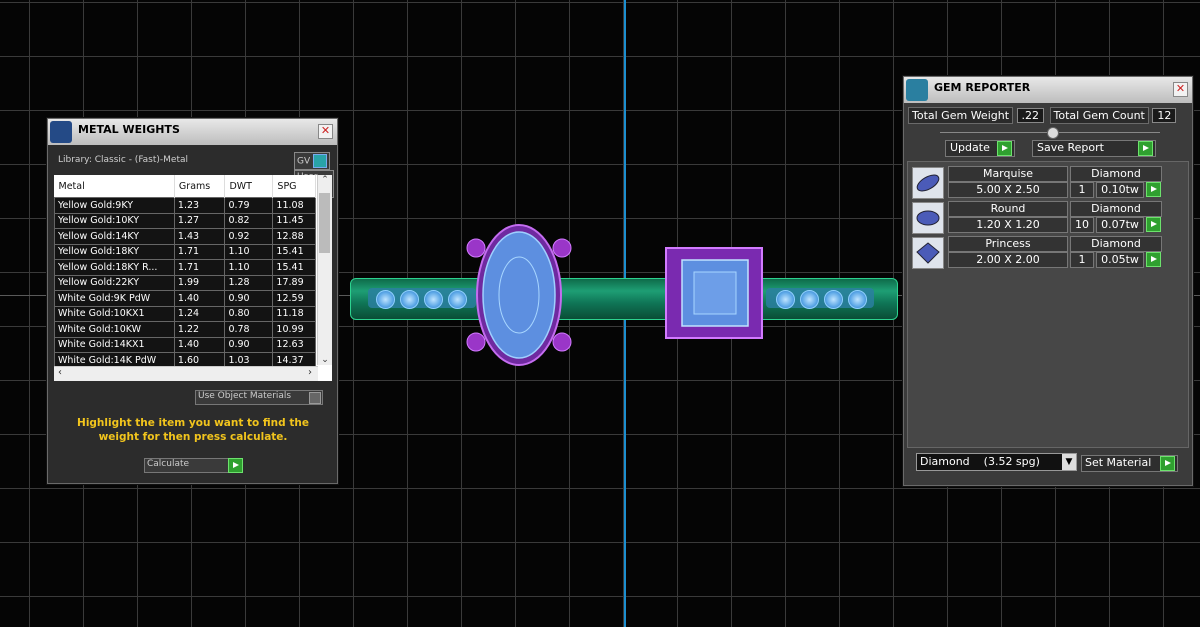 This screenshot has width=1200, height=627. I want to click on table-row: Yellow Gold:10KY 1.27 0.82 11.45, so click(185, 220).